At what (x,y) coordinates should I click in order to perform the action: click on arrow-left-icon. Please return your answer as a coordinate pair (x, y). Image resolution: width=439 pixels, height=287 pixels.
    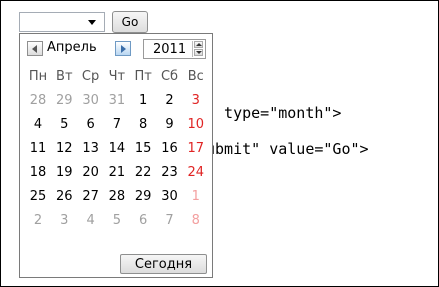
    Looking at the image, I should click on (34, 49).